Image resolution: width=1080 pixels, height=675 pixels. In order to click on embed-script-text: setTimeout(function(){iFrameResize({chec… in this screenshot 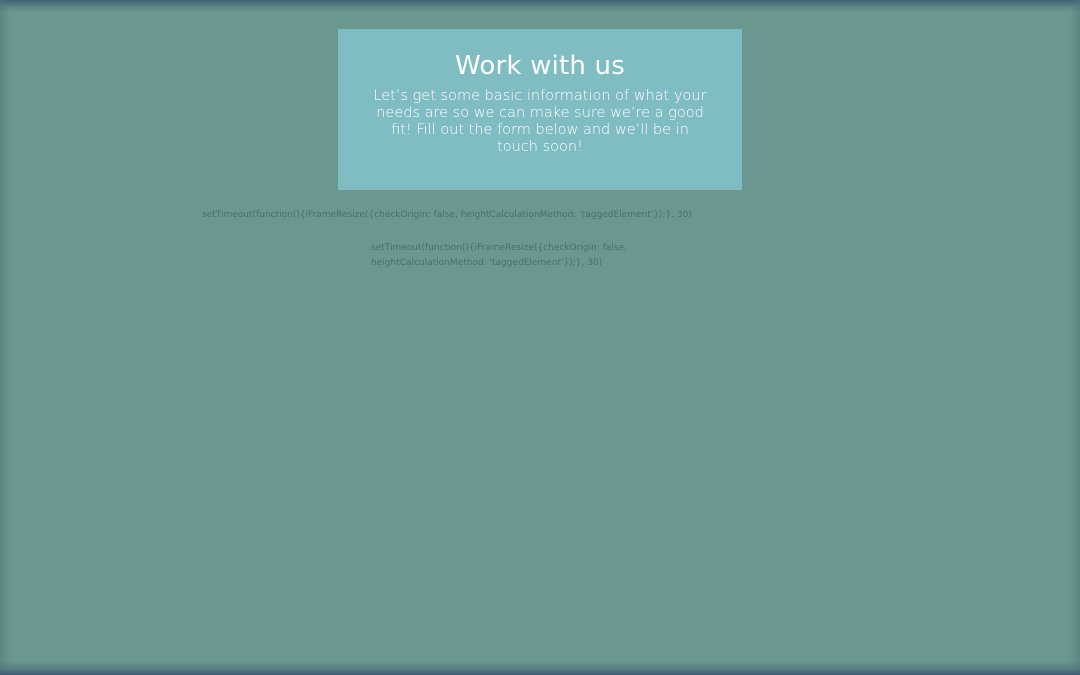, I will do `click(447, 215)`.